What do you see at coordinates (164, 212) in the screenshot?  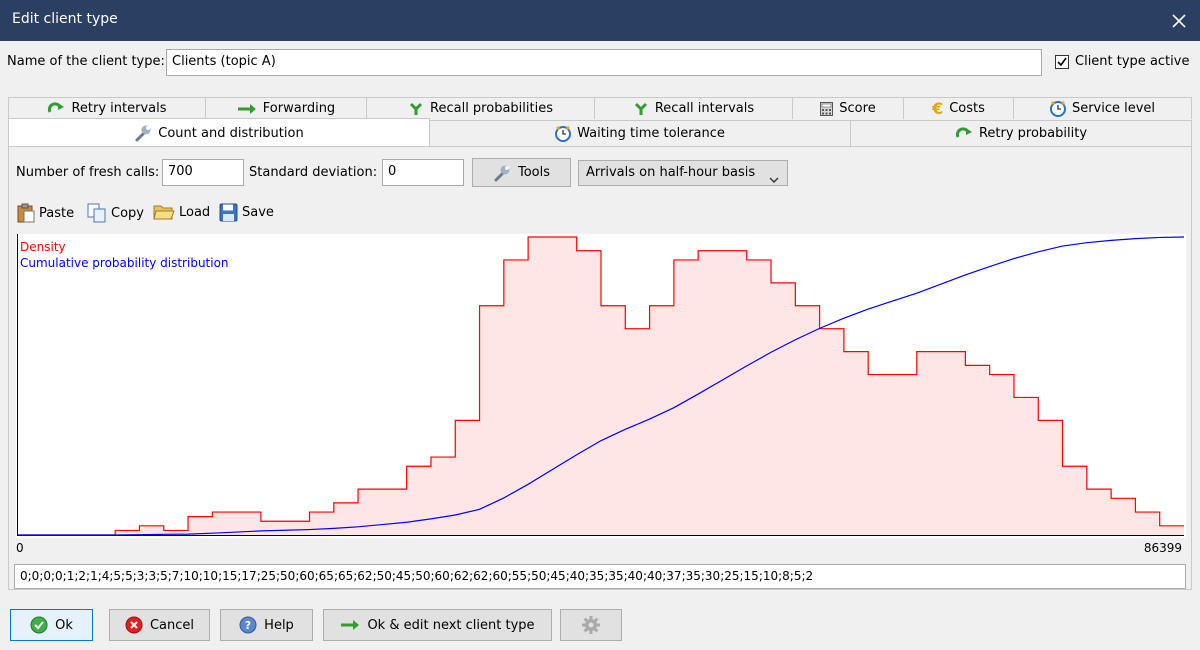 I see `folder-open-icon` at bounding box center [164, 212].